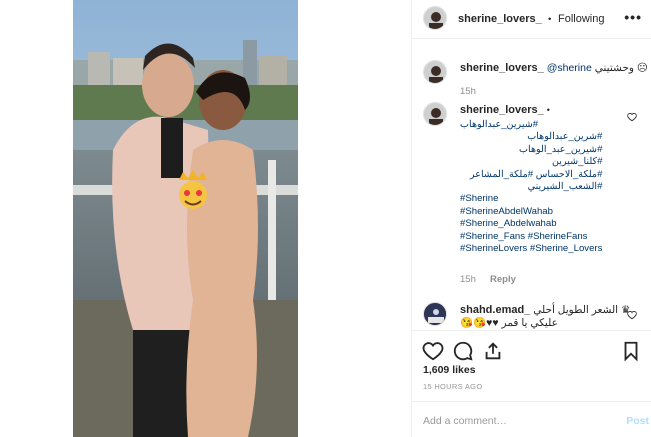 The image size is (651, 437). Describe the element at coordinates (452, 386) in the screenshot. I see `post-timestamp: 15 HOURS AGO` at that location.